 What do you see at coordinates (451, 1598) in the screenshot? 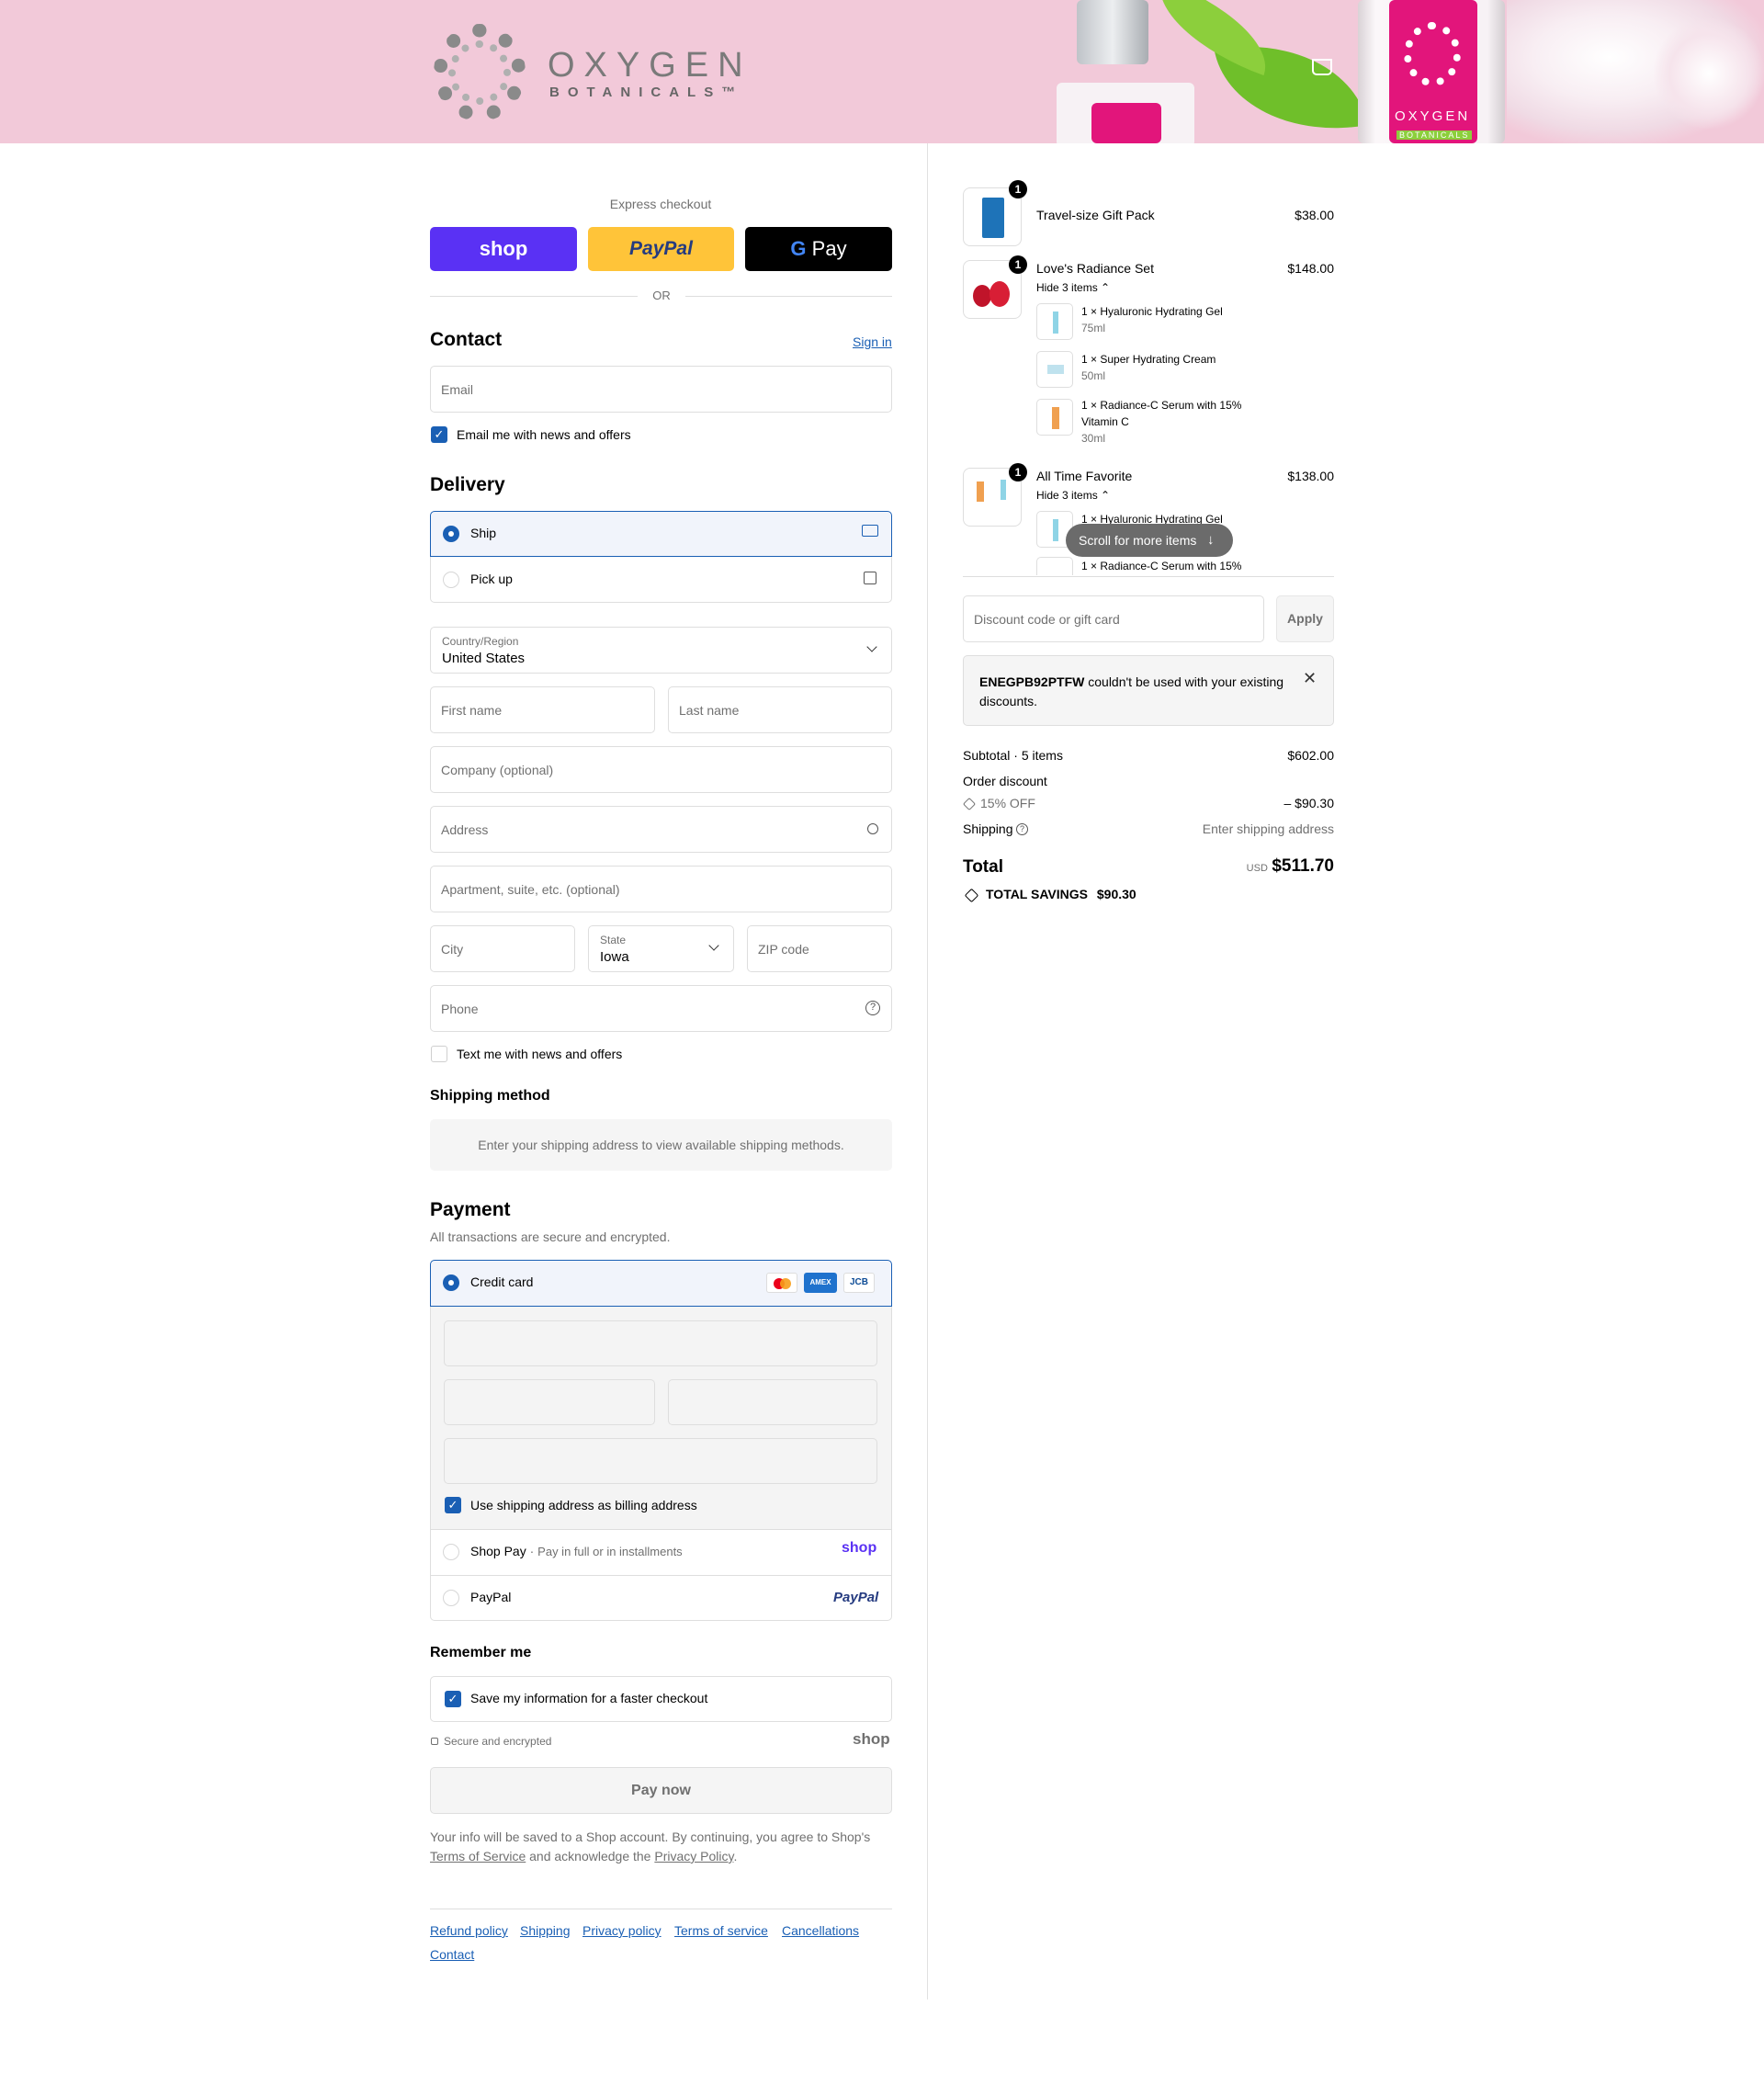
I see `paypal-radio` at bounding box center [451, 1598].